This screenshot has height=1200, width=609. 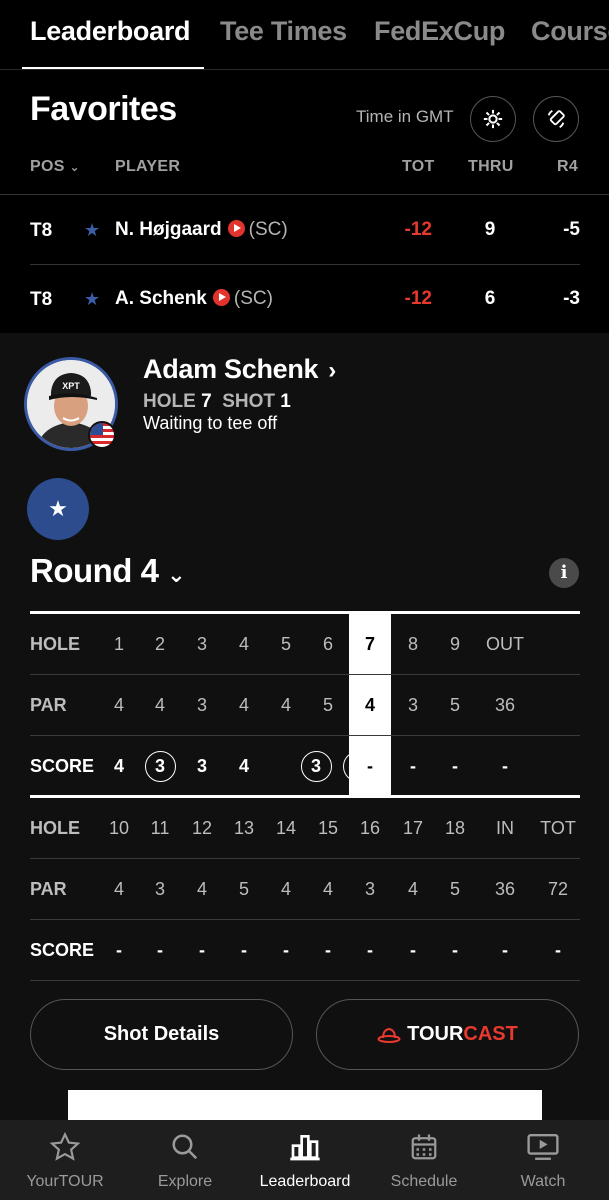 I want to click on ad-banner, so click(x=305, y=1105).